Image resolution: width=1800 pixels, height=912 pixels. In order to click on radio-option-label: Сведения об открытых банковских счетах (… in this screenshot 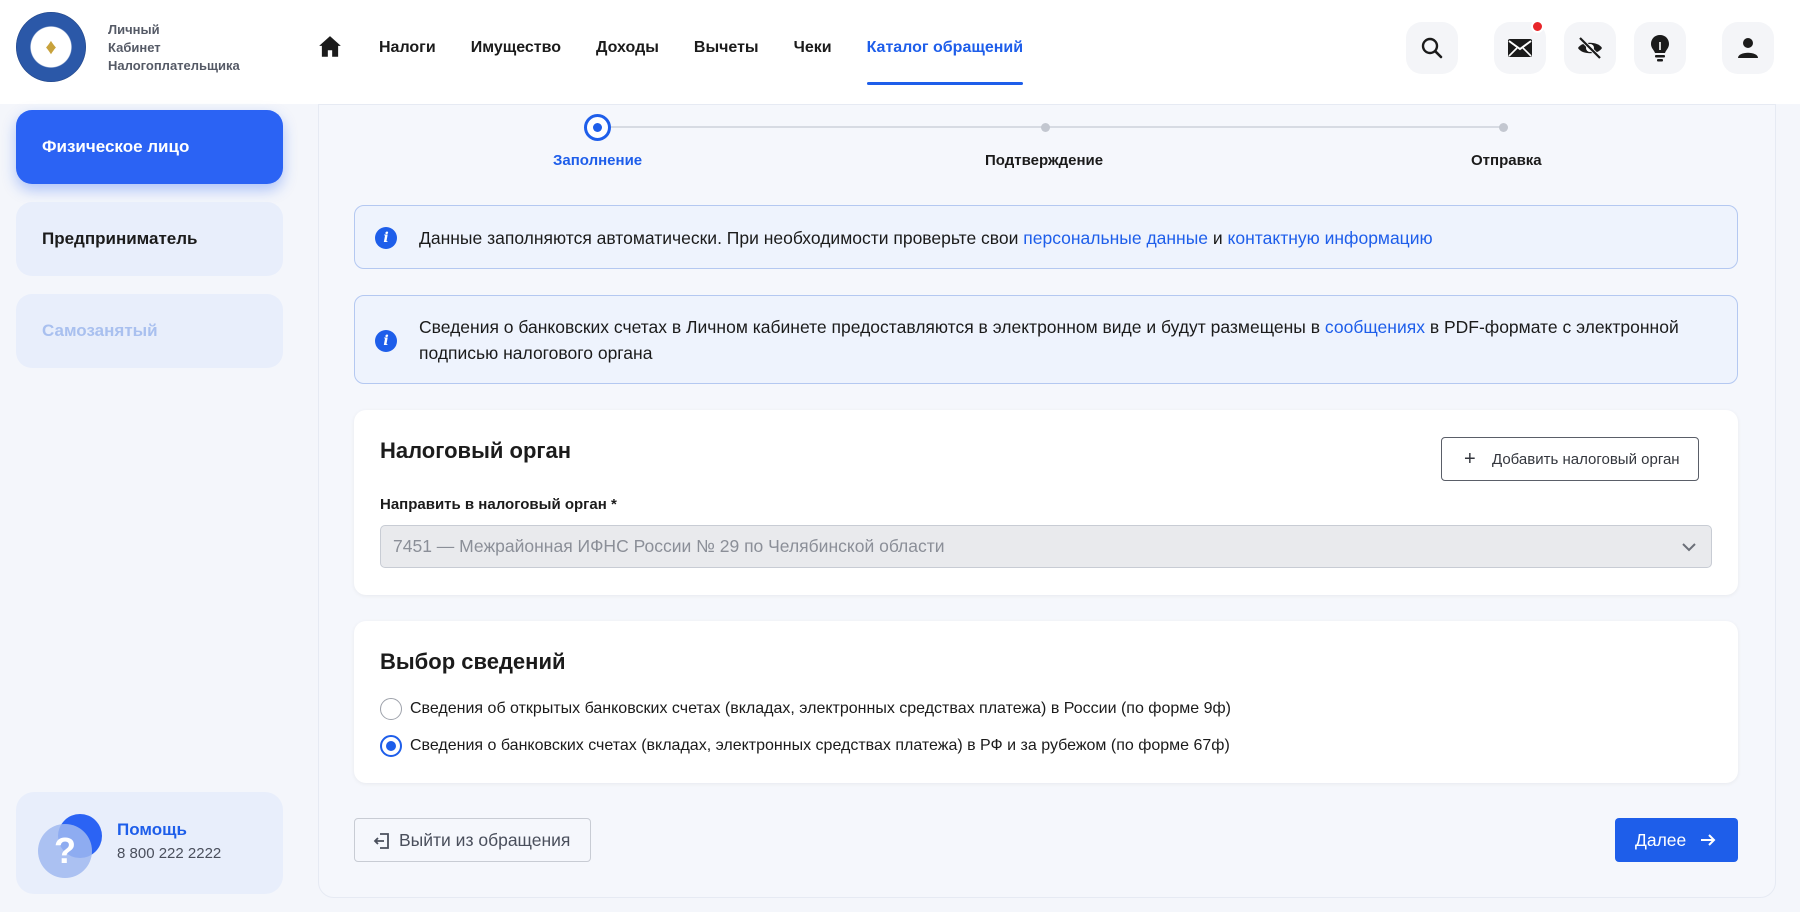, I will do `click(820, 708)`.